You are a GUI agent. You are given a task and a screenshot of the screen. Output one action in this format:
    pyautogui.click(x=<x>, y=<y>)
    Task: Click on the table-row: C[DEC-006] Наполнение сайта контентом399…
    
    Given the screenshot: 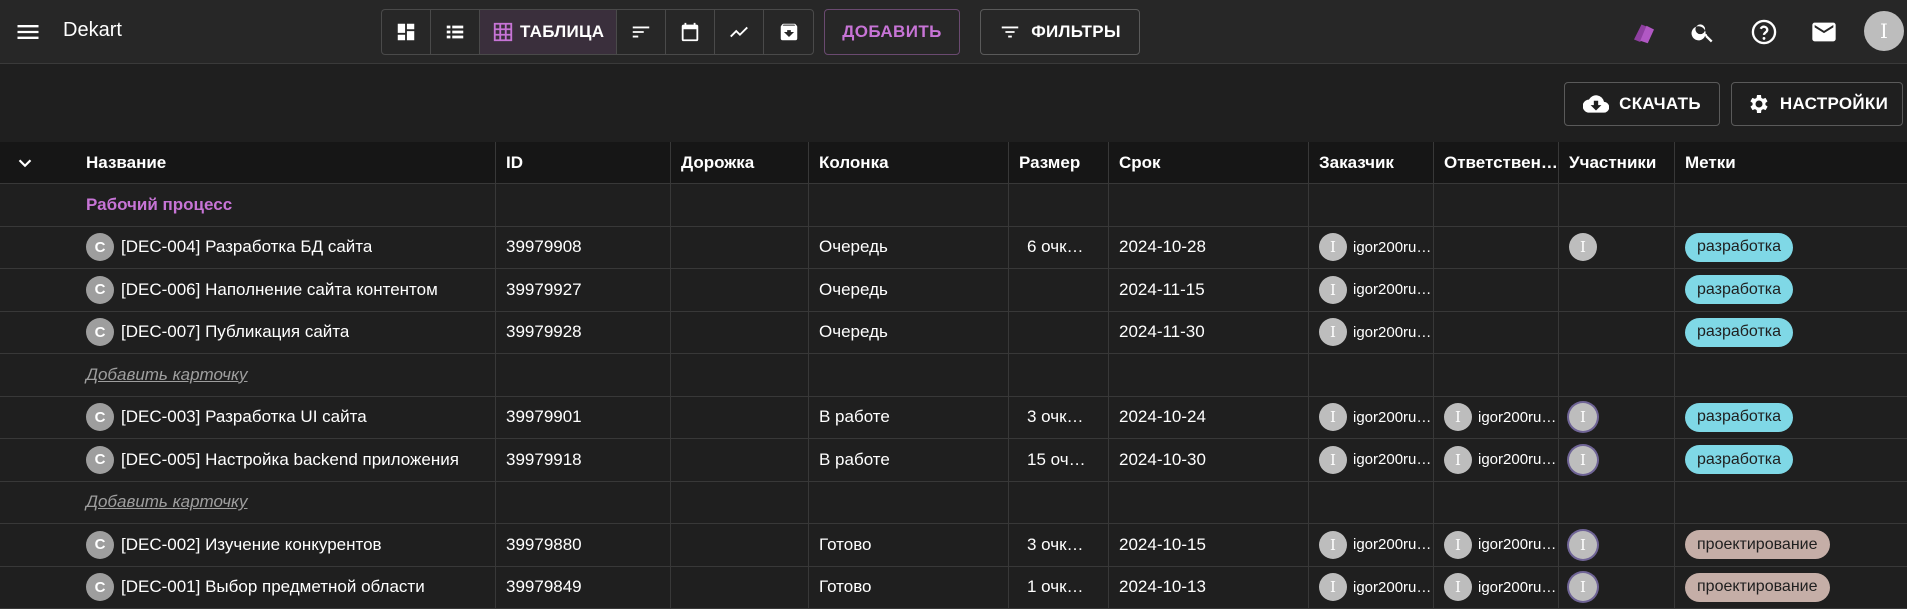 What is the action you would take?
    pyautogui.click(x=953, y=290)
    